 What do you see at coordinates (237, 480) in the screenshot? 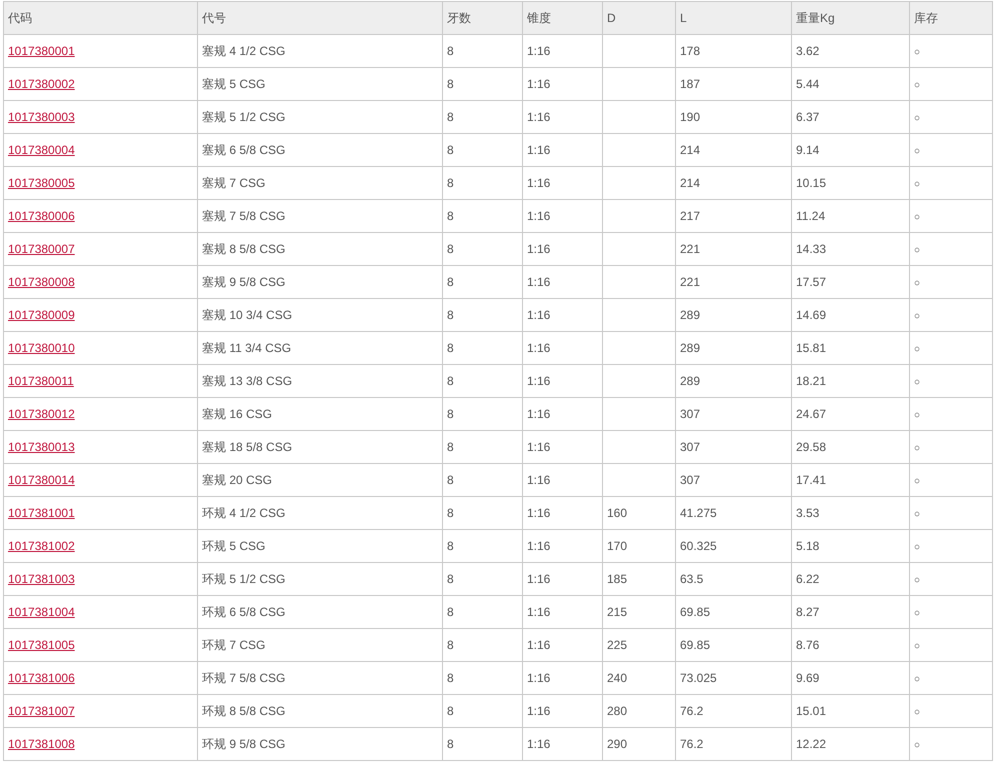
I see `table-cell-text: 塞规 20 CSG` at bounding box center [237, 480].